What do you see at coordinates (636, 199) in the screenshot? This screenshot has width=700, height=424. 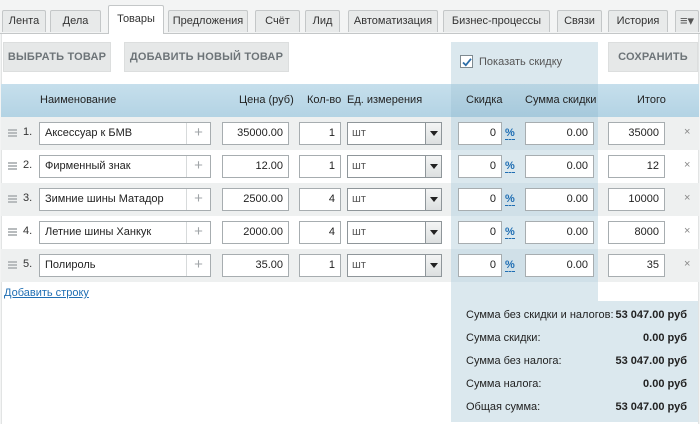 I see `total-input: 10000` at bounding box center [636, 199].